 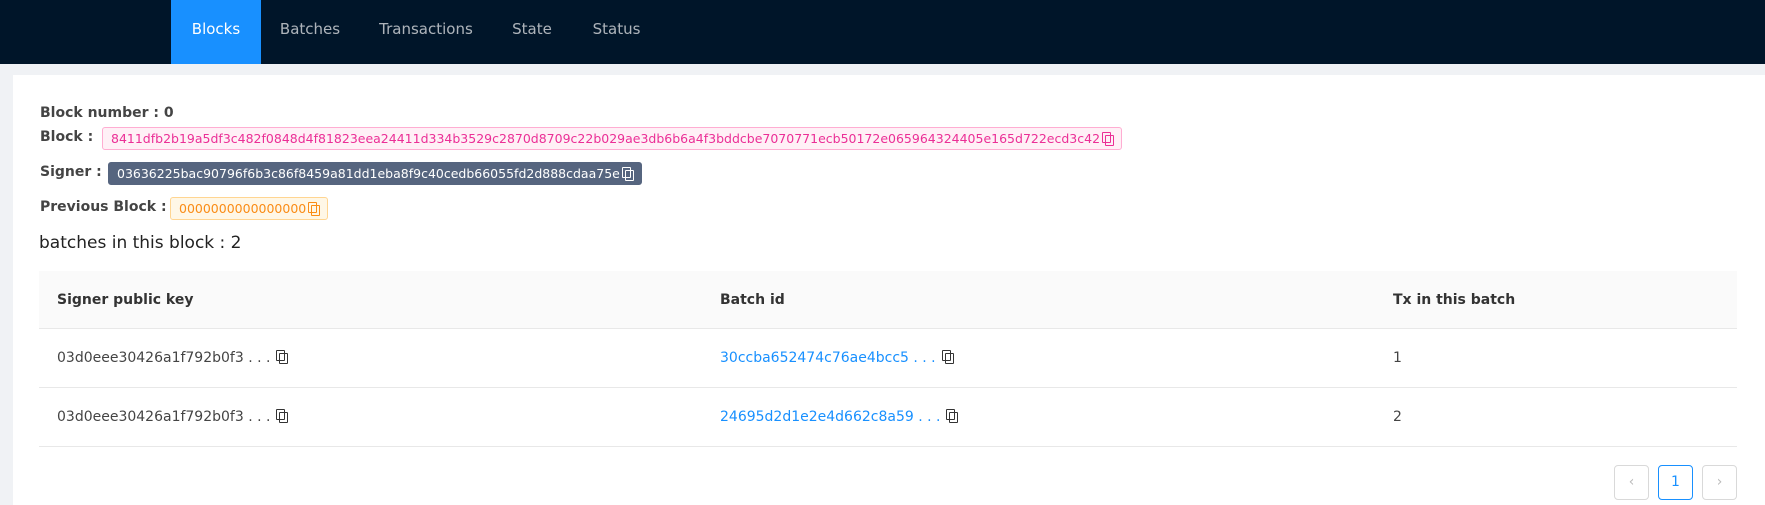 I want to click on previous-block-value: 0000000000000000, so click(x=243, y=208).